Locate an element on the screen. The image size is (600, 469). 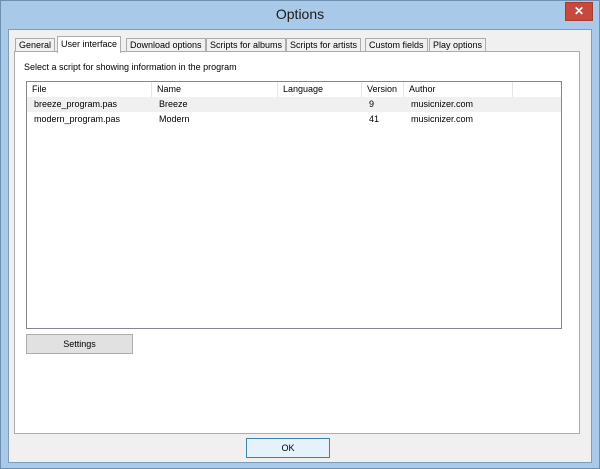
column-header-author: Author is located at coordinates (458, 89).